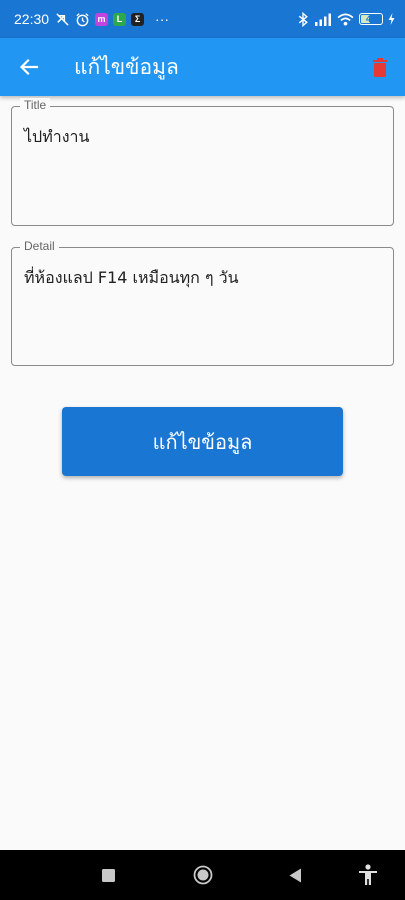  What do you see at coordinates (202, 162) in the screenshot?
I see `title-field: Title ไปทำงาน` at bounding box center [202, 162].